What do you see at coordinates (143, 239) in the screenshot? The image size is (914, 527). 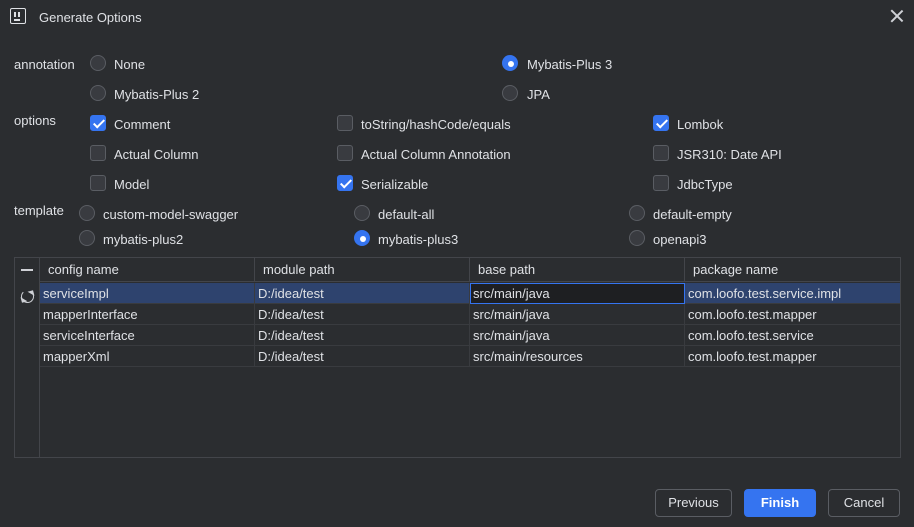 I see `template-mybatis-plus2-label: mybatis-plus2` at bounding box center [143, 239].